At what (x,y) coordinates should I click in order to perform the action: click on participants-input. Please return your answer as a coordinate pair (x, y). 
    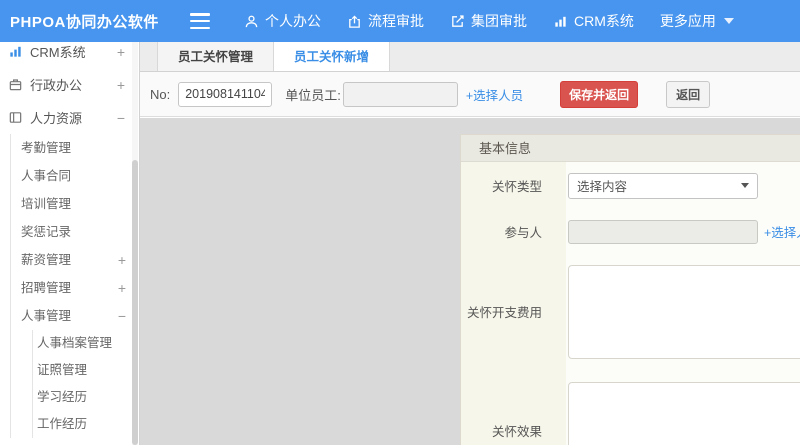
    Looking at the image, I should click on (663, 231).